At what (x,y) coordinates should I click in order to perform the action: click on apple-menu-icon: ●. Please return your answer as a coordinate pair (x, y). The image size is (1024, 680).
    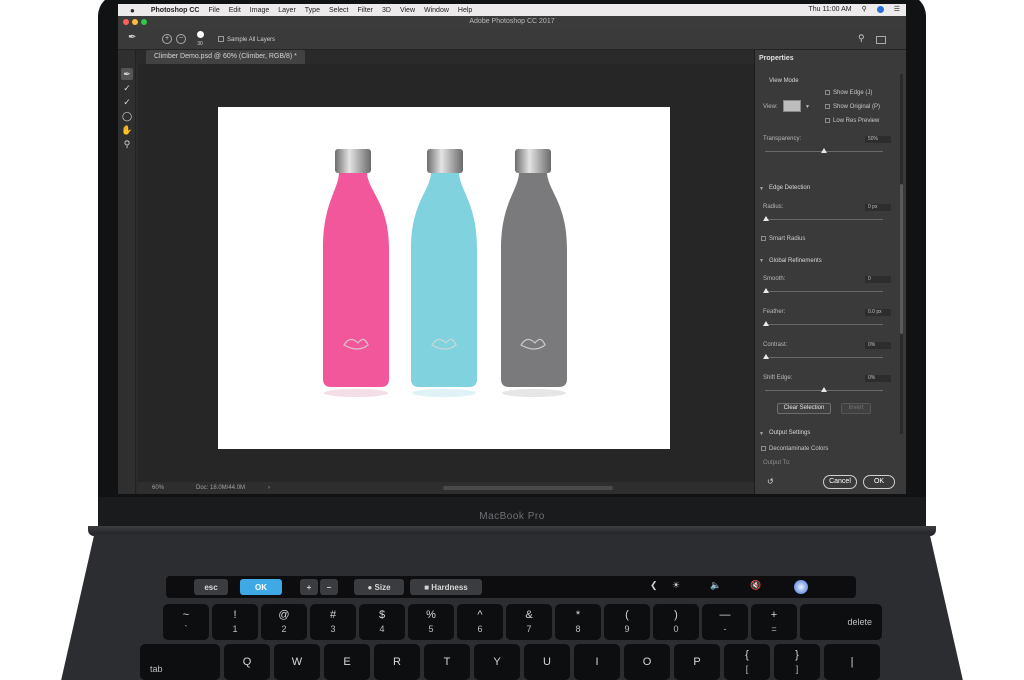
    Looking at the image, I should click on (132, 10).